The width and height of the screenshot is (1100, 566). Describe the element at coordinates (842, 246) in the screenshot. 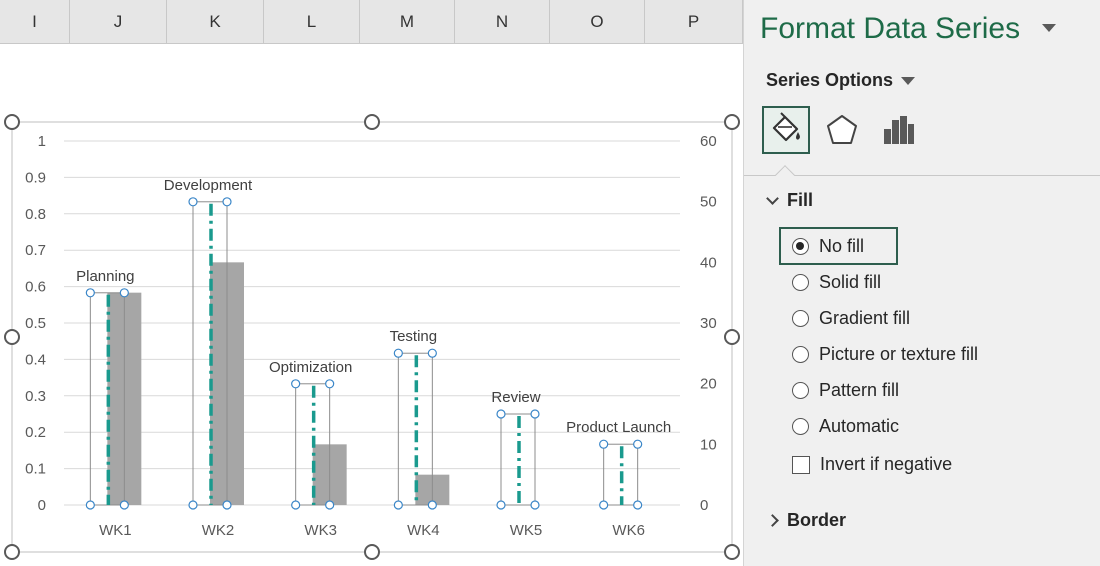

I see `fill-option-label: No fill` at that location.